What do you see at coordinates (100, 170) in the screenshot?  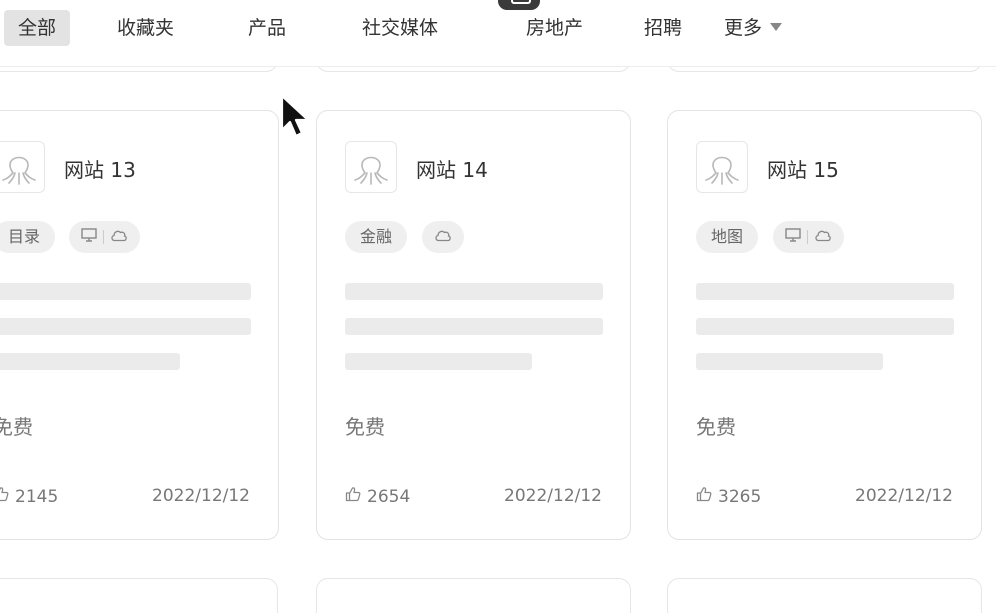 I see `card-title: 网站 13` at bounding box center [100, 170].